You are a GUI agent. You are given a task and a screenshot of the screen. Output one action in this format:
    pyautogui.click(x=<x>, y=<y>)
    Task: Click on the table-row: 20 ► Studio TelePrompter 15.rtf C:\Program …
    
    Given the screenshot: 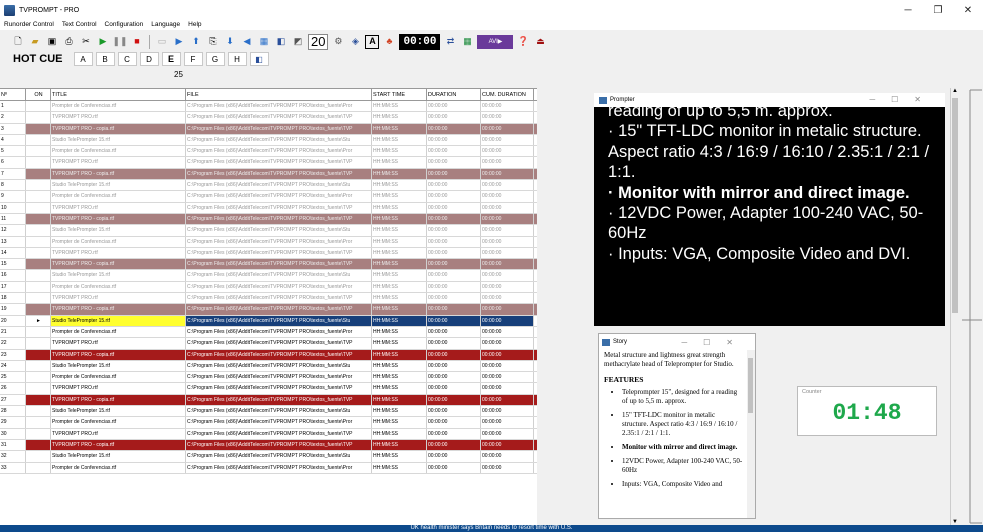 What is the action you would take?
    pyautogui.click(x=268, y=321)
    